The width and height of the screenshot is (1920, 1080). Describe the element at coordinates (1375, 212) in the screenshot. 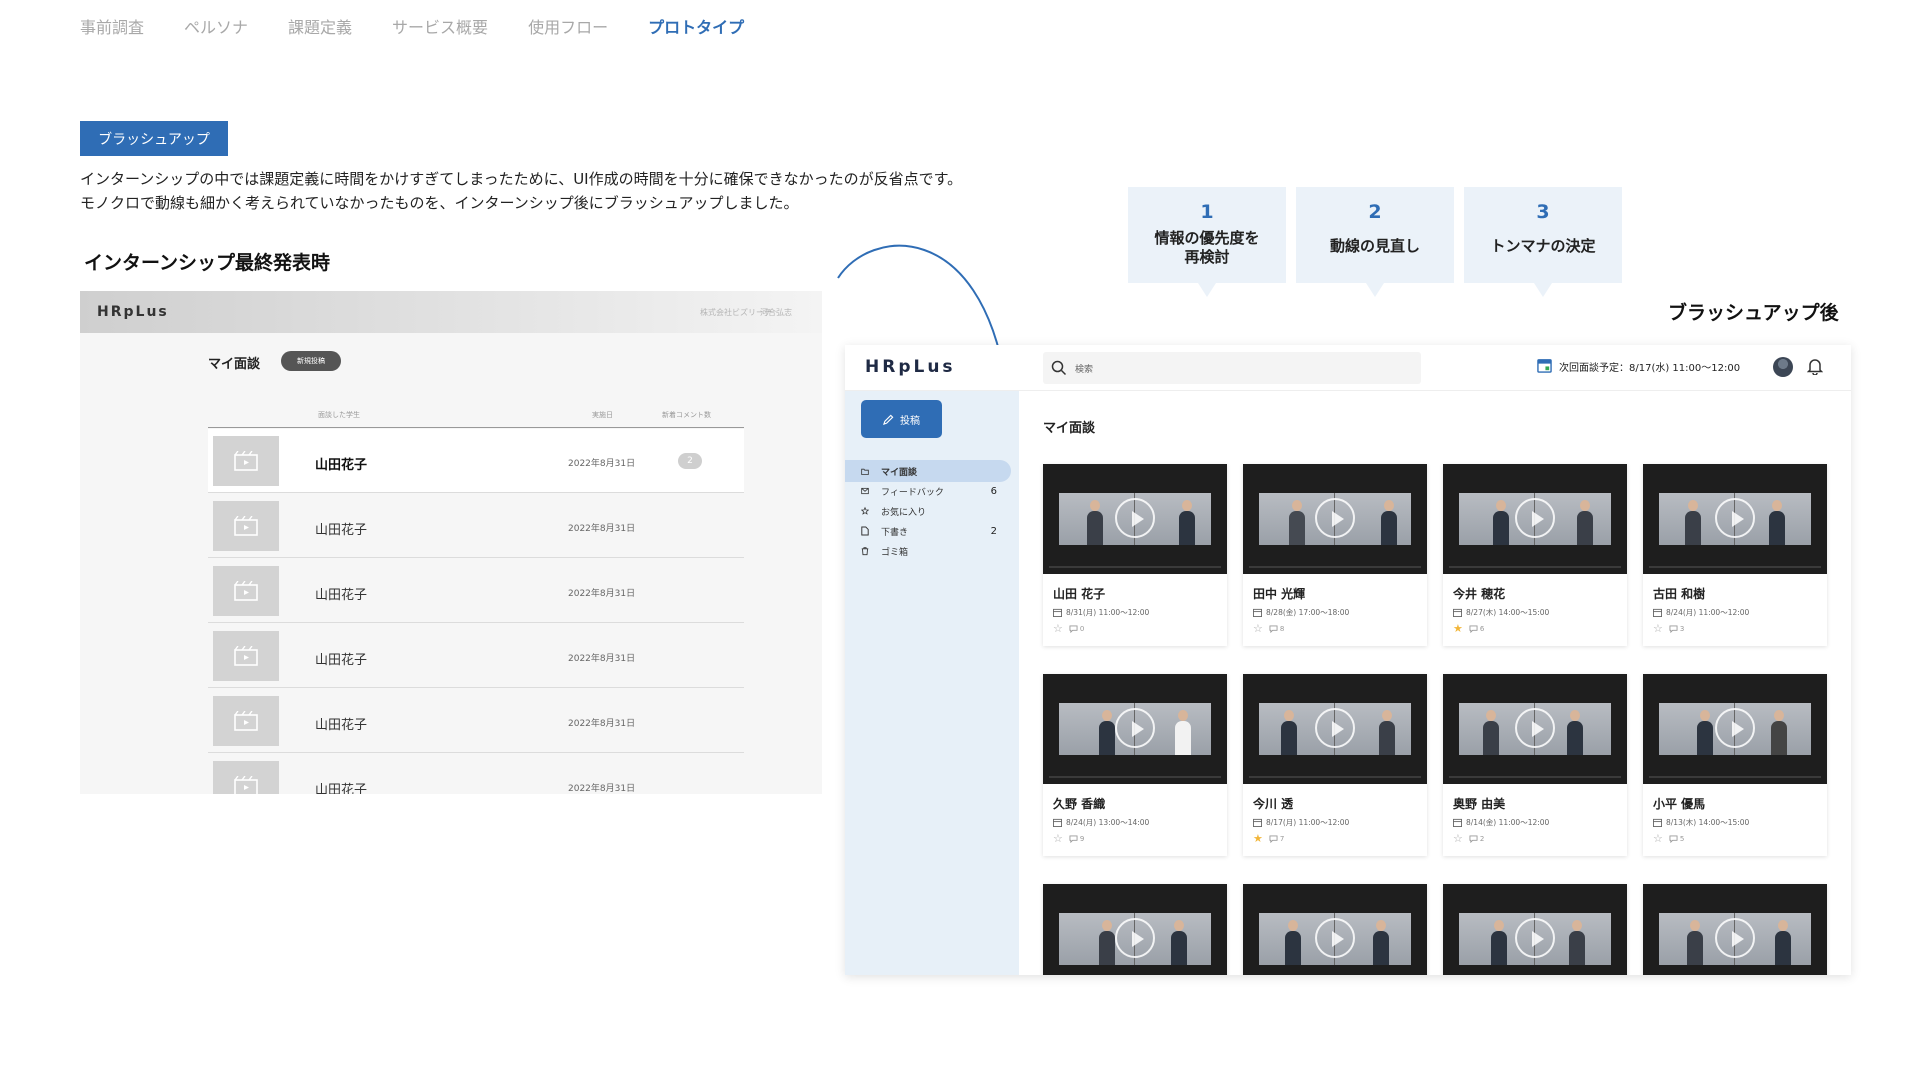

I see `step-number: 2` at that location.